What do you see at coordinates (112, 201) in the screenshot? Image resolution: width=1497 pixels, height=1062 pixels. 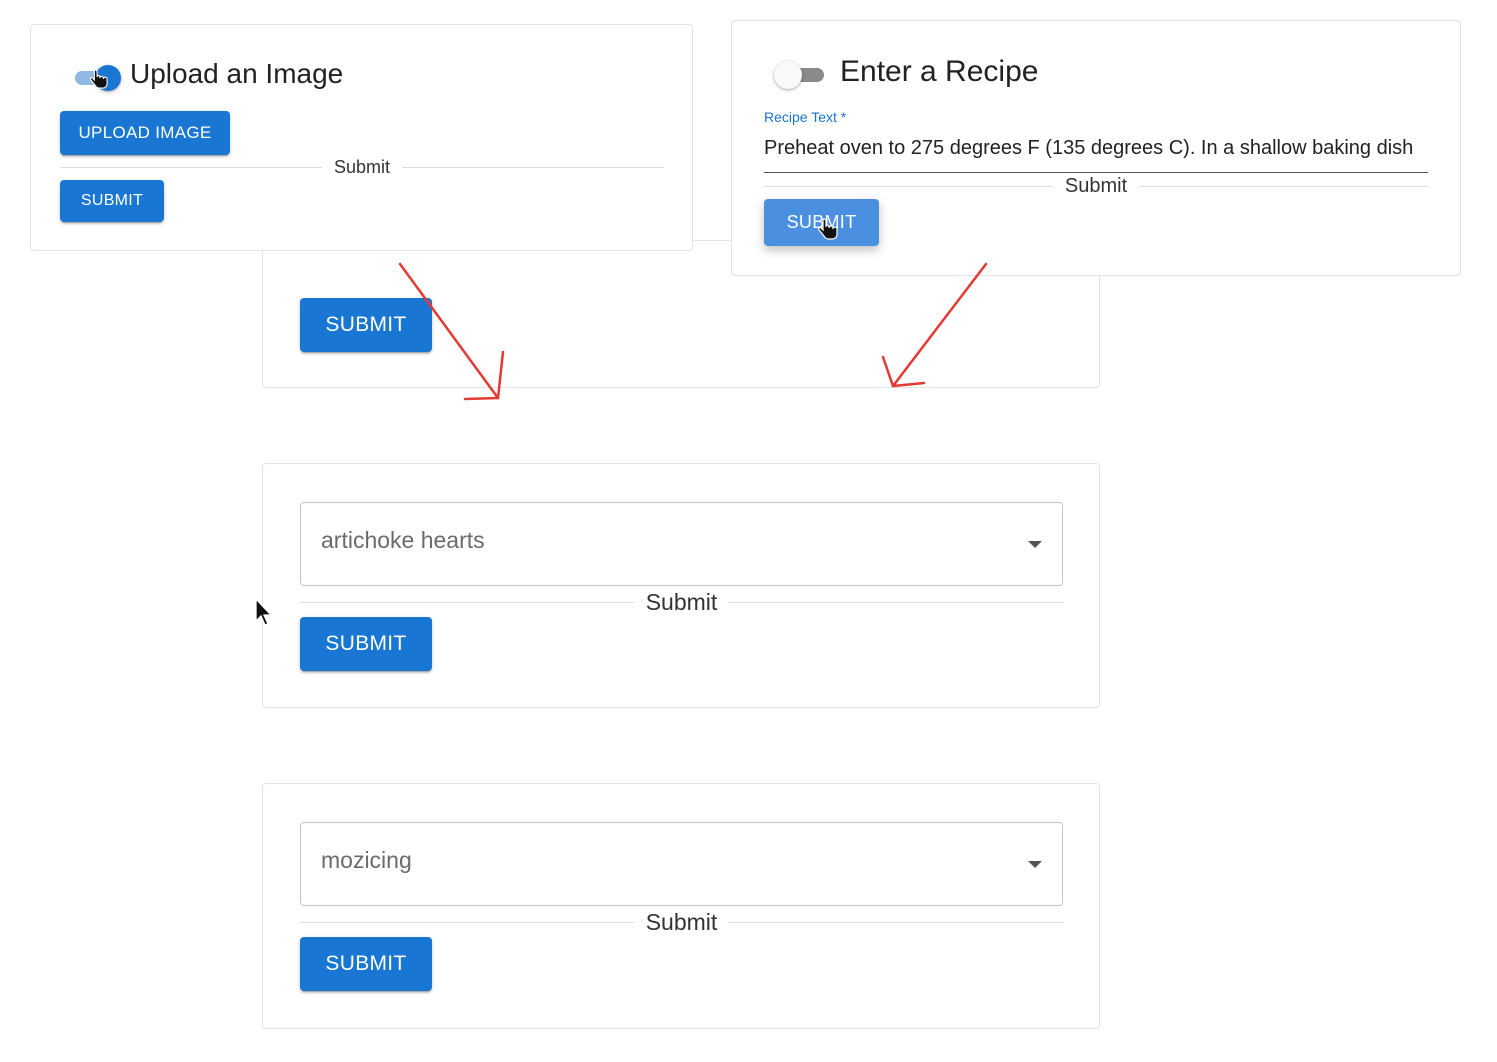 I see `upload-submit-button: SUBMIT` at bounding box center [112, 201].